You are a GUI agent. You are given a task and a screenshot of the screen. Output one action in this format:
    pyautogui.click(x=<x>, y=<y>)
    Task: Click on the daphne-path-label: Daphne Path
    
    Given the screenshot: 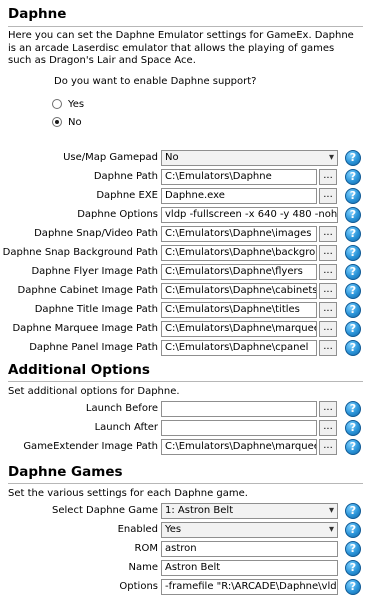 What is the action you would take?
    pyautogui.click(x=125, y=176)
    